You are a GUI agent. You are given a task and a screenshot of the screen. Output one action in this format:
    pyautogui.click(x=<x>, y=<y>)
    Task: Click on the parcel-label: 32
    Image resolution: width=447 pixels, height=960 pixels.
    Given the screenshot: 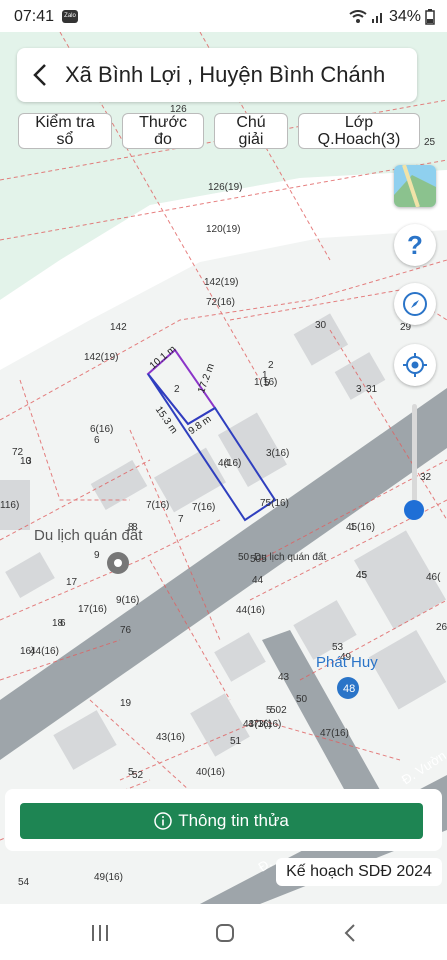 What is the action you would take?
    pyautogui.click(x=426, y=477)
    